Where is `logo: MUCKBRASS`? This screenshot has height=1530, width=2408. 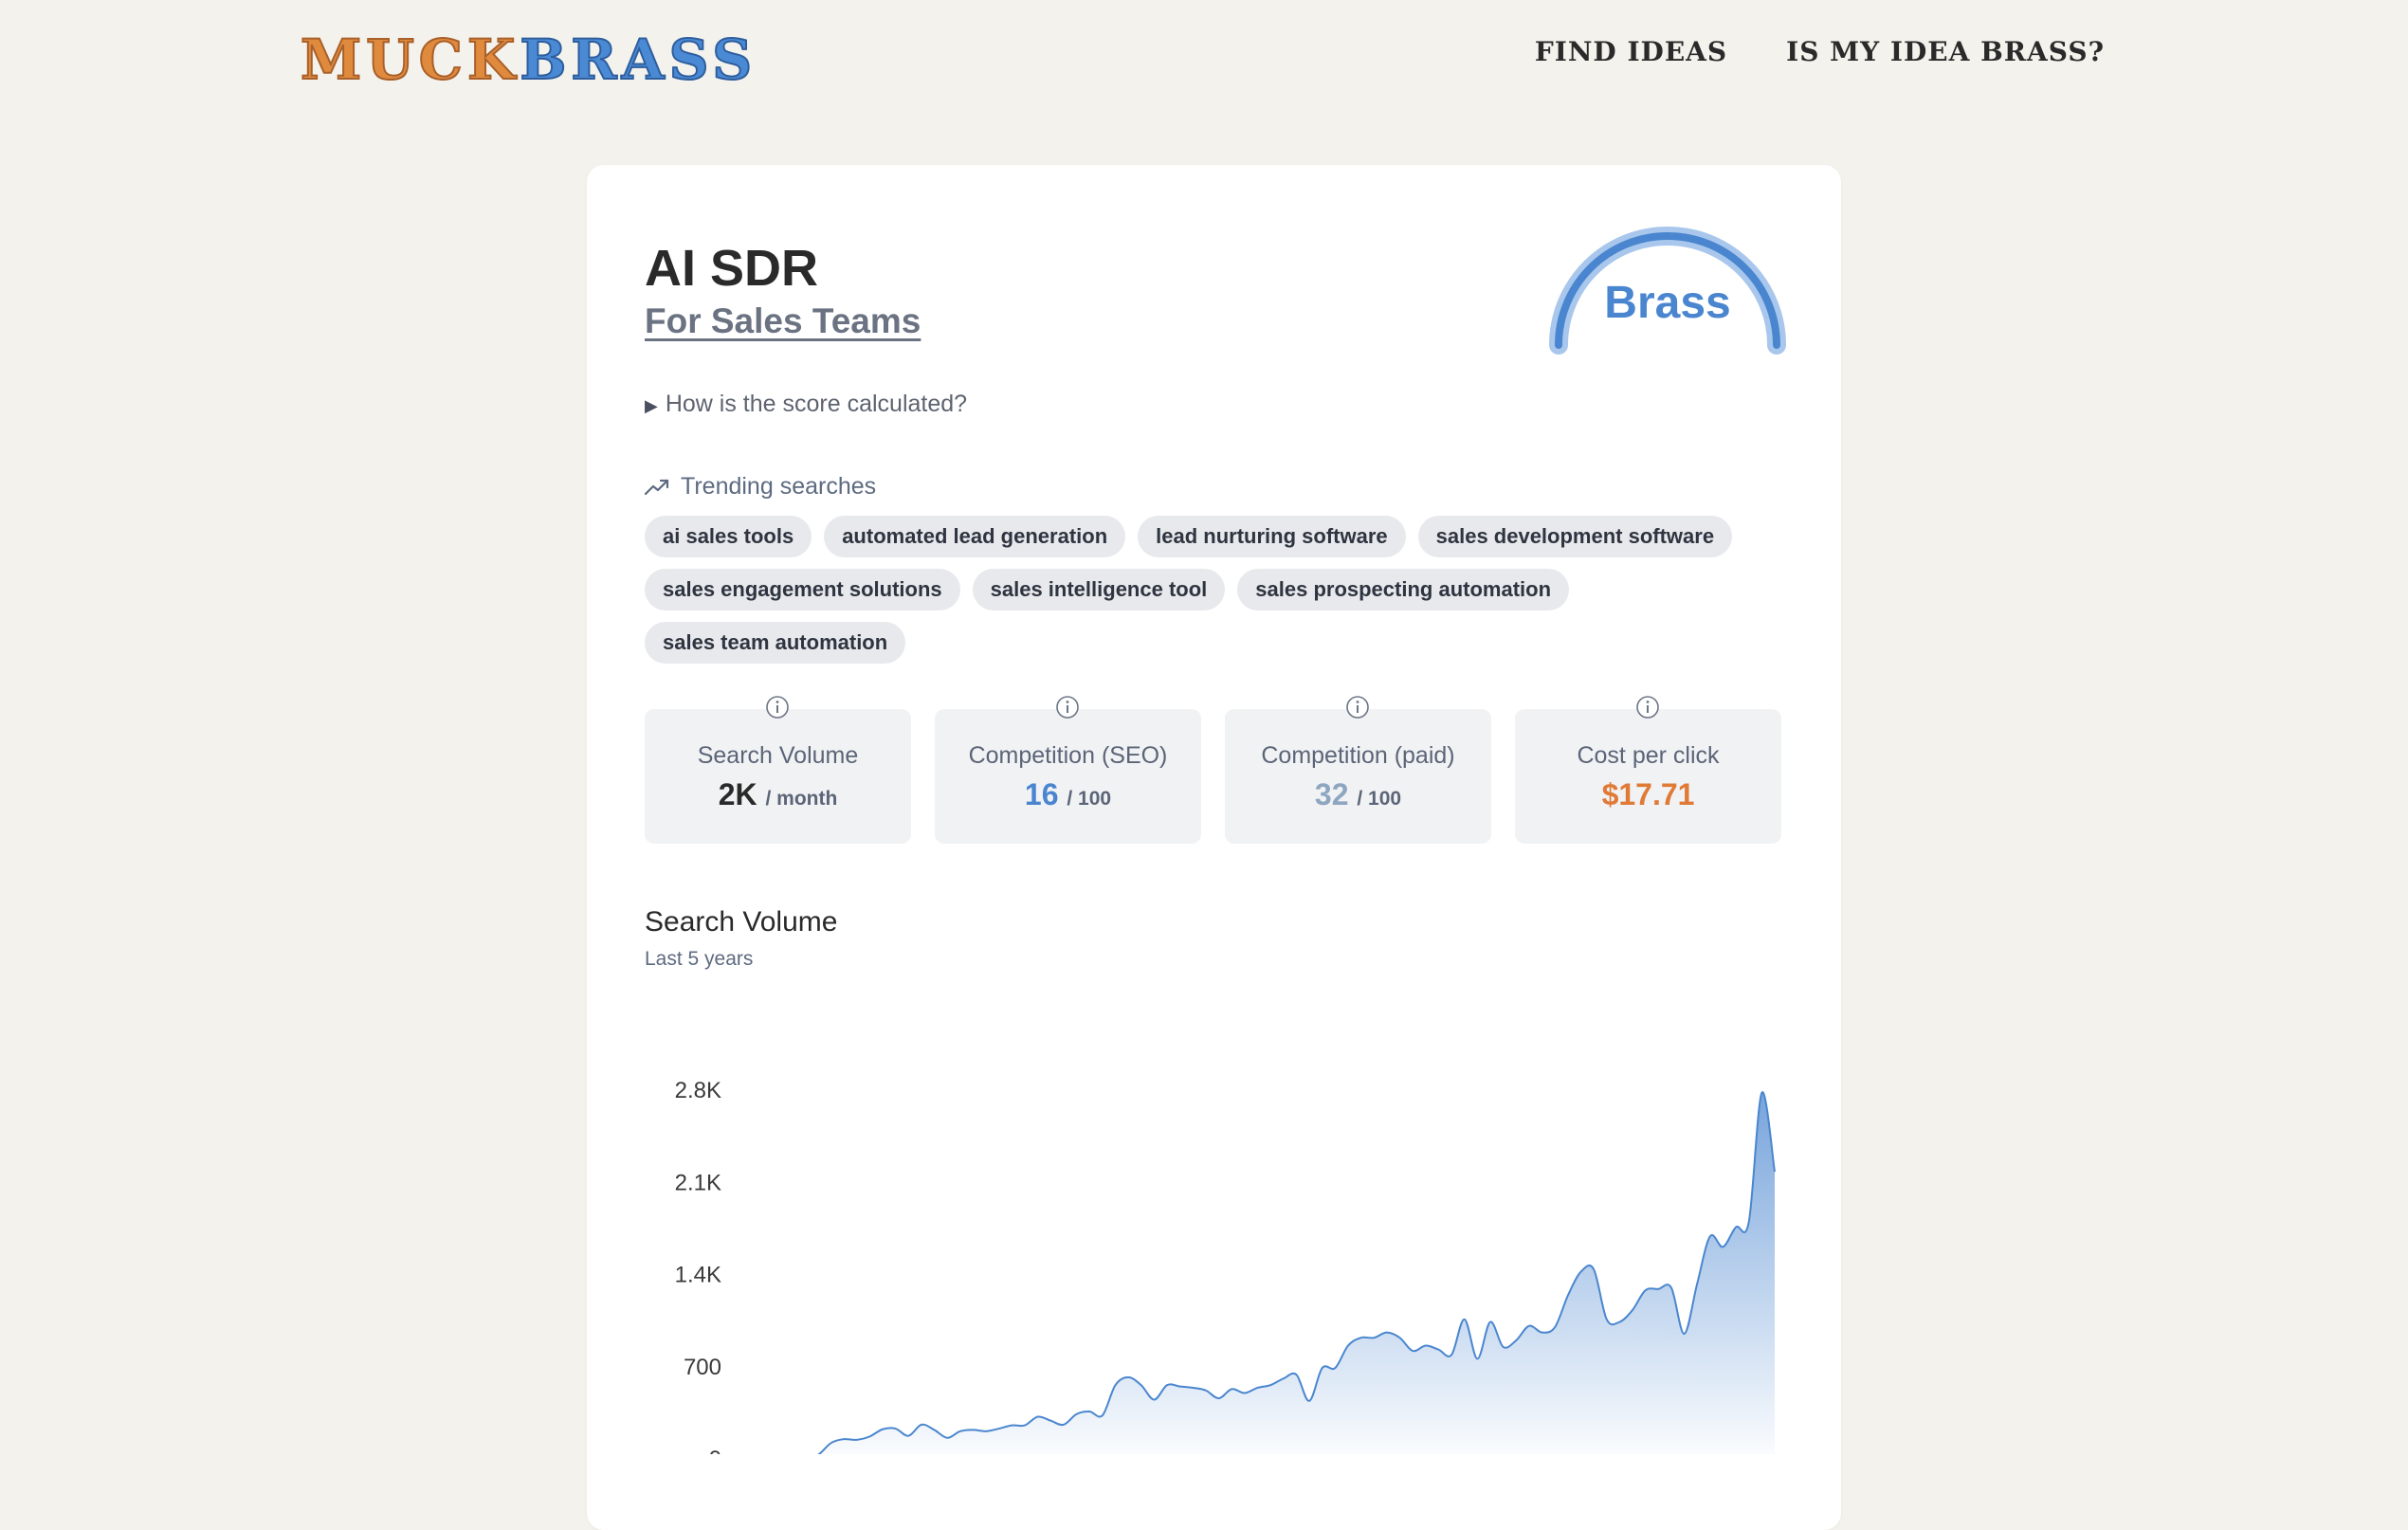 logo: MUCKBRASS is located at coordinates (528, 60).